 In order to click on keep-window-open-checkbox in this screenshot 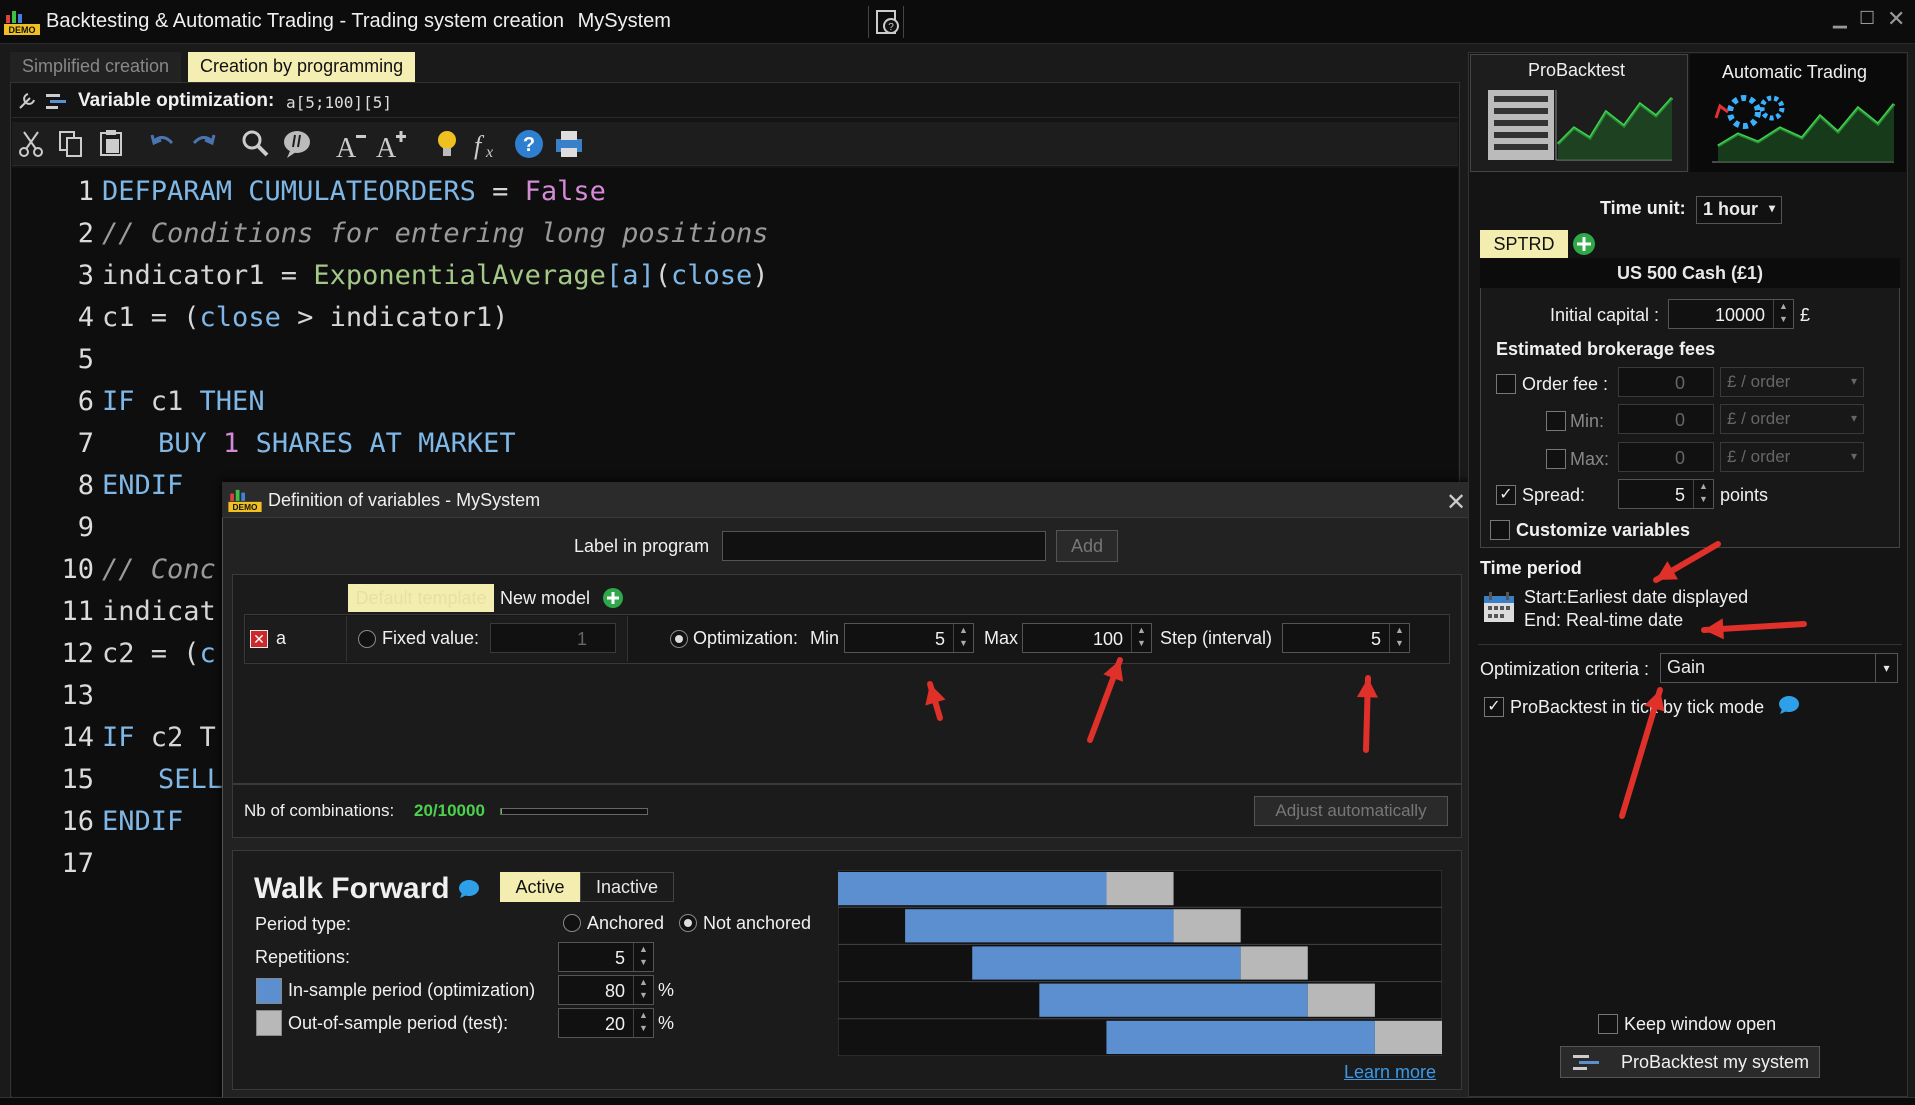, I will do `click(1608, 1024)`.